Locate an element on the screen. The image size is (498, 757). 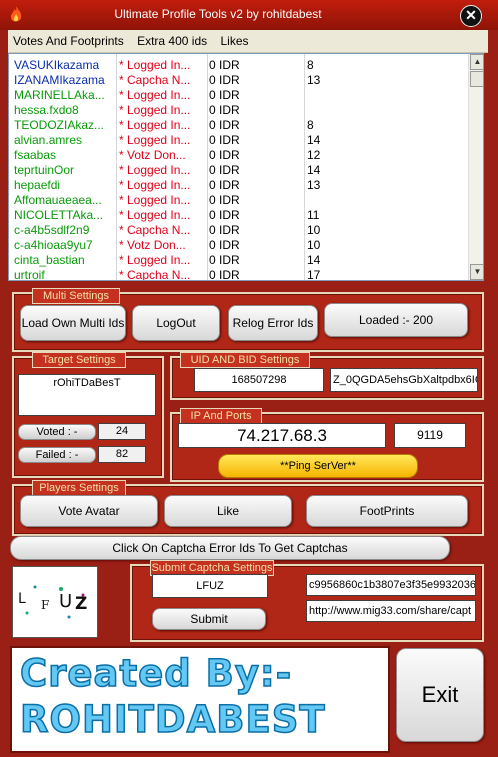
footprints-button: FootPrints is located at coordinates (387, 511).